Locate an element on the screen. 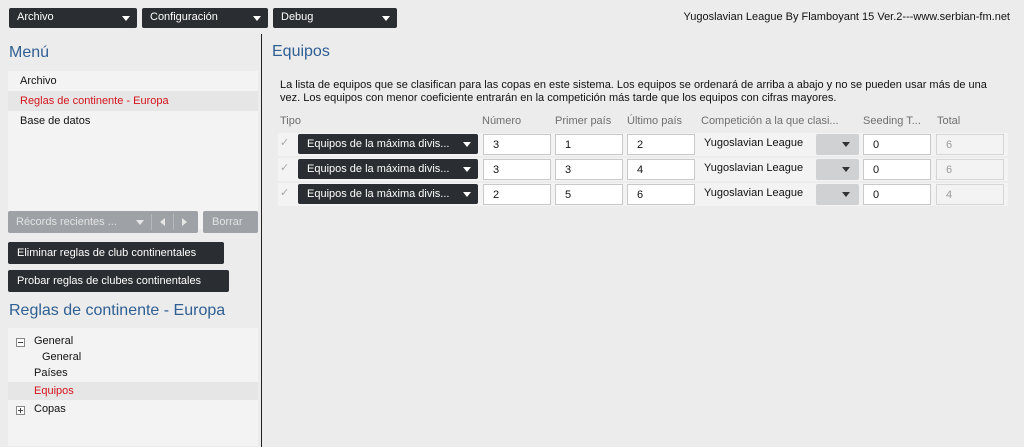 The image size is (1024, 447). forward-arrow-icon is located at coordinates (184, 222).